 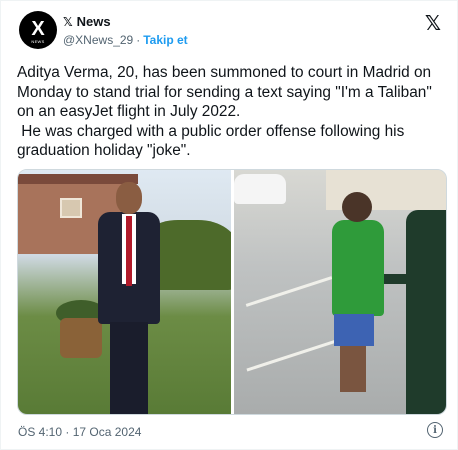 I want to click on trousers-shape, so click(x=129, y=368).